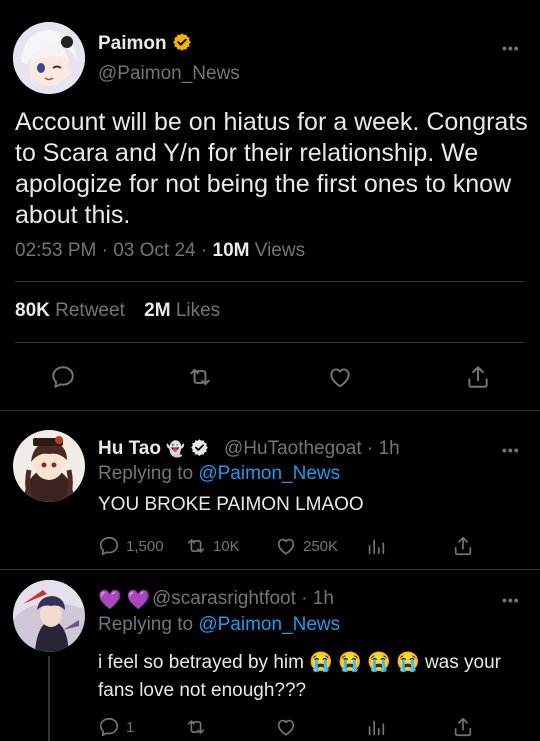  I want to click on paimon-avatar, so click(49, 58).